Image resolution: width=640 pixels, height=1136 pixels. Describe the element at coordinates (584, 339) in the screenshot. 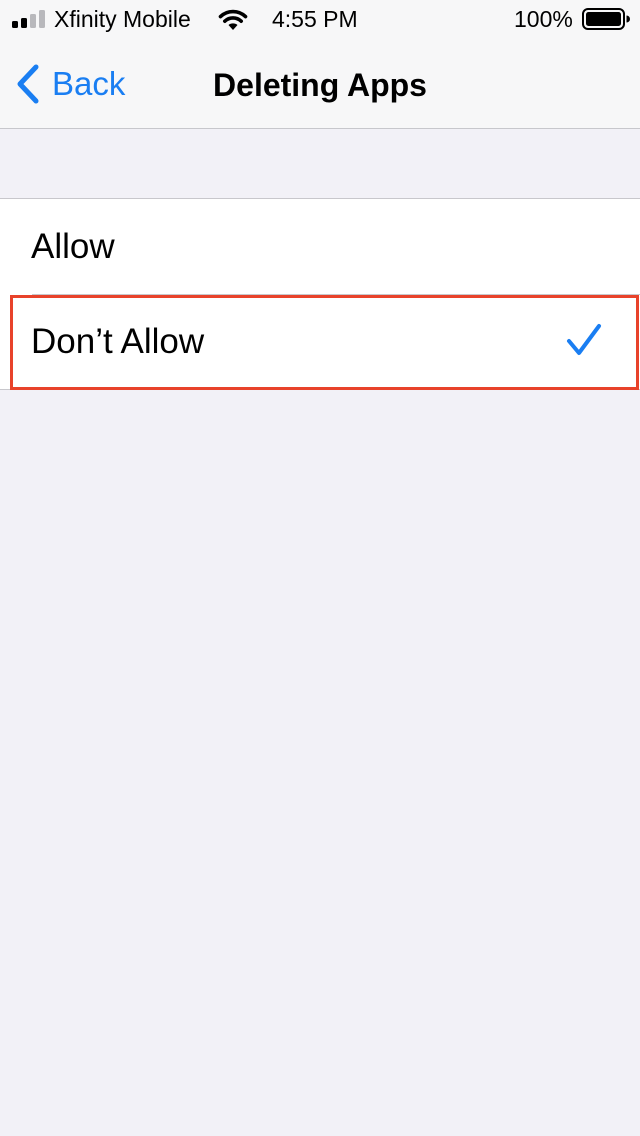

I see `checkmark-icon` at that location.